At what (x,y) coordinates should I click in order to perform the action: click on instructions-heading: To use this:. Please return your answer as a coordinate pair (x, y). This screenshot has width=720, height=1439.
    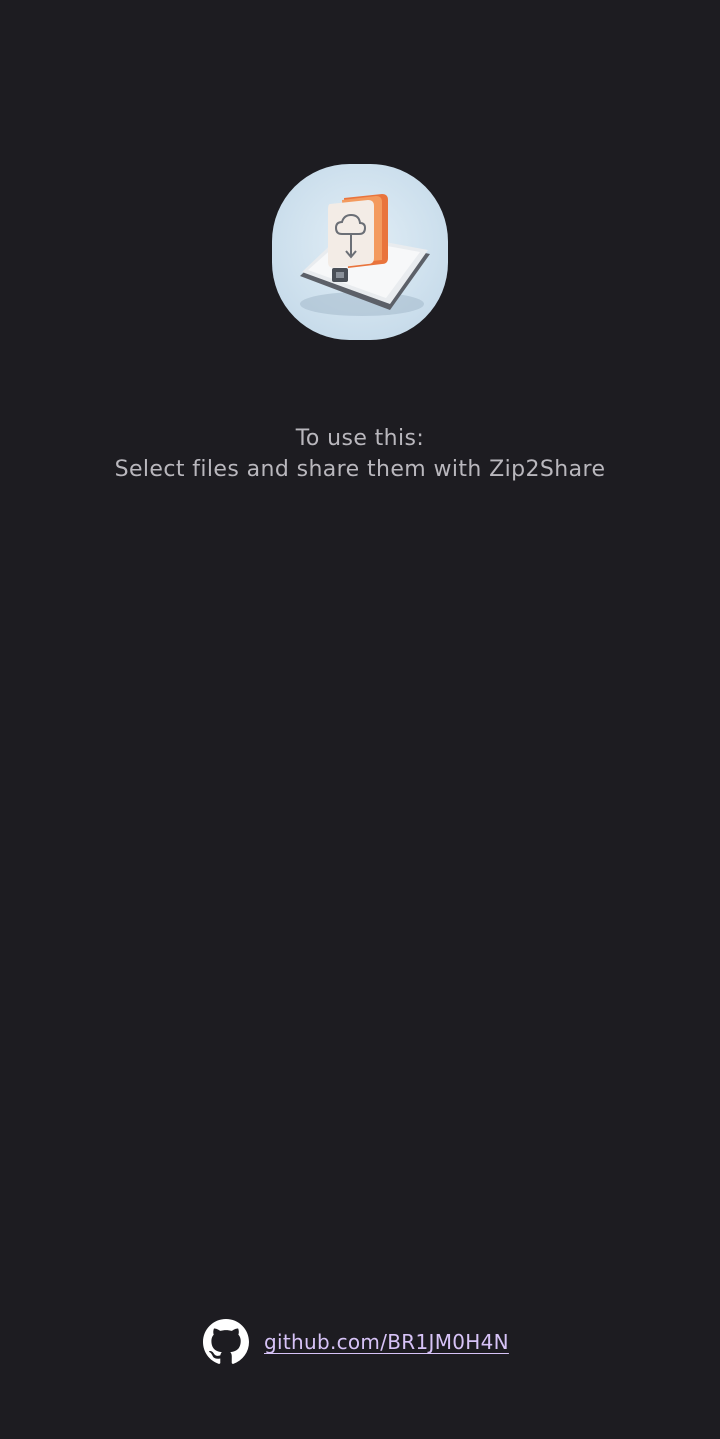
    Looking at the image, I should click on (360, 438).